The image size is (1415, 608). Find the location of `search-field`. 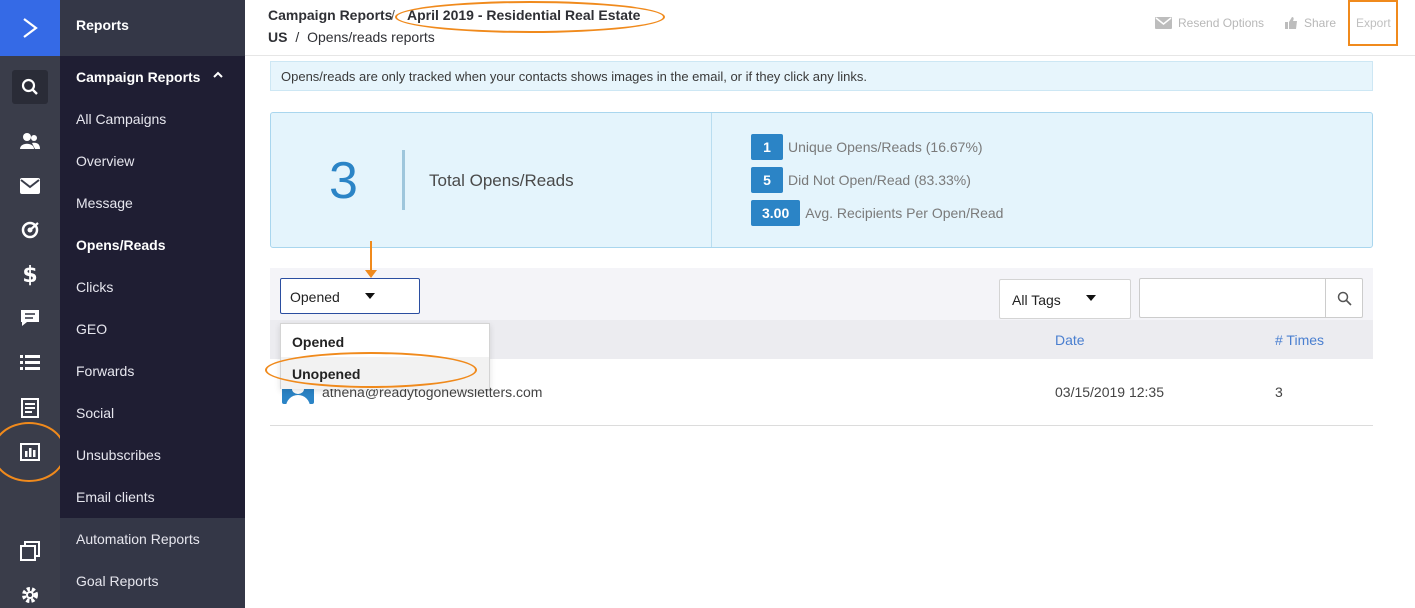

search-field is located at coordinates (1251, 298).